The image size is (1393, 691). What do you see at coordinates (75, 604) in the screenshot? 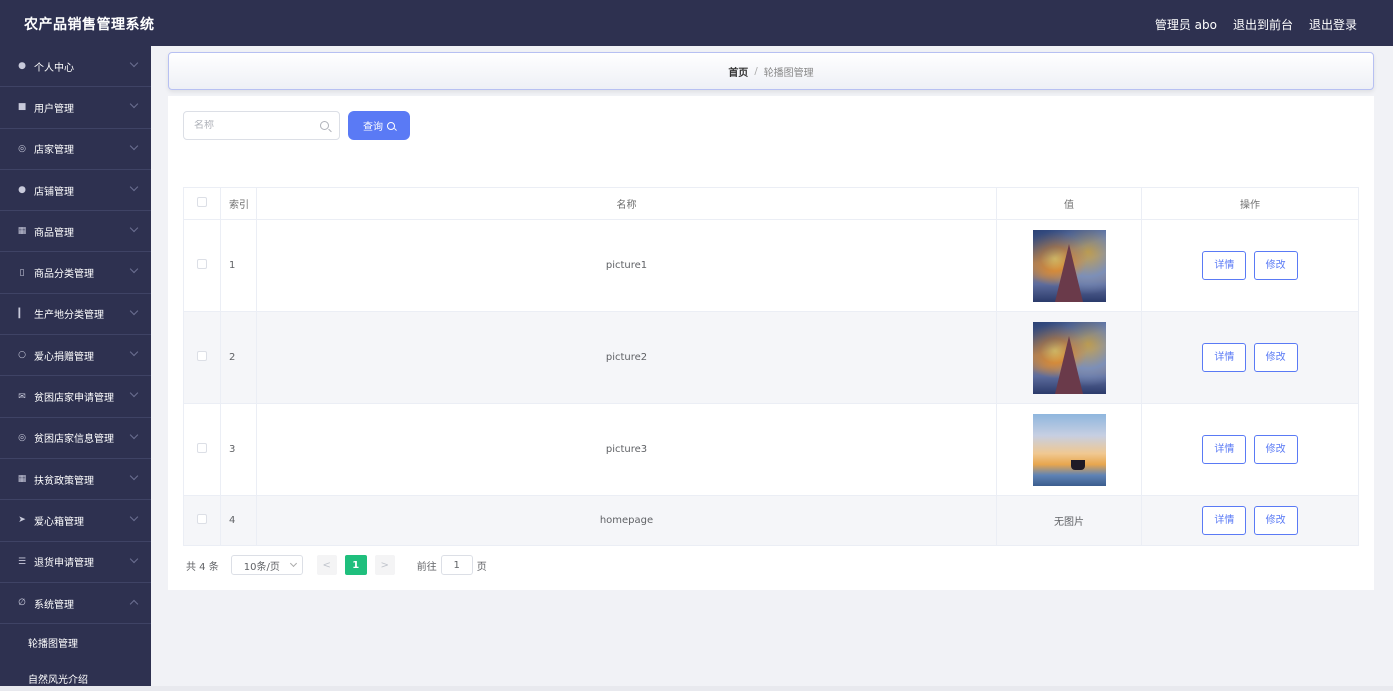
I see `sidebar-item-system: ∅ 系统管理` at bounding box center [75, 604].